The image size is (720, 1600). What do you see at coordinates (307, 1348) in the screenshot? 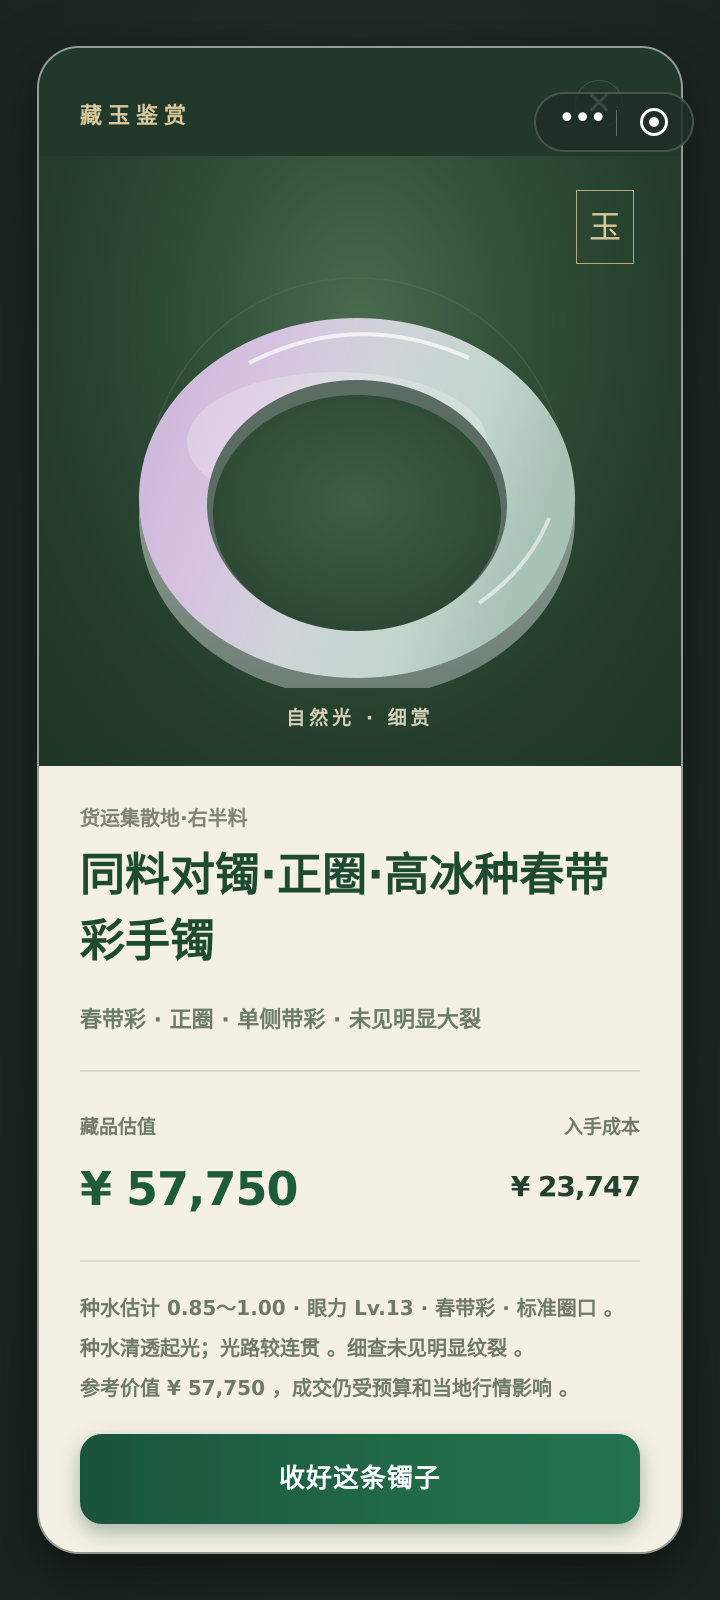
I see `note-line: 种水清透起光；光路较连贯 。细查未见明显纹裂 。` at bounding box center [307, 1348].